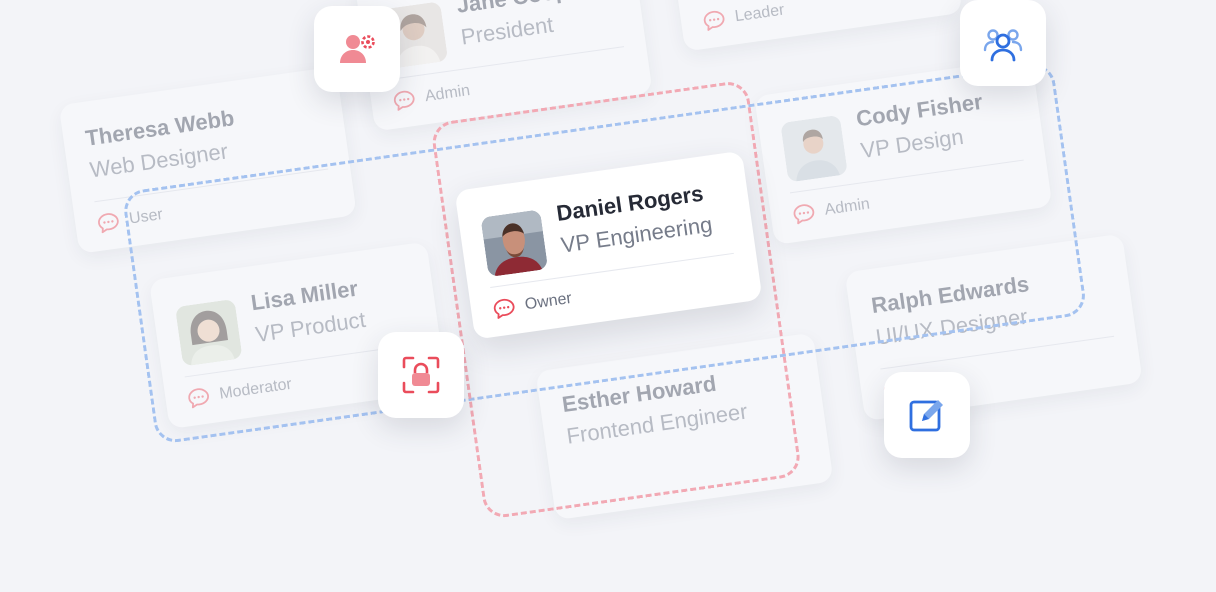 This screenshot has width=1216, height=592. What do you see at coordinates (507, 31) in the screenshot?
I see `user-title: President` at bounding box center [507, 31].